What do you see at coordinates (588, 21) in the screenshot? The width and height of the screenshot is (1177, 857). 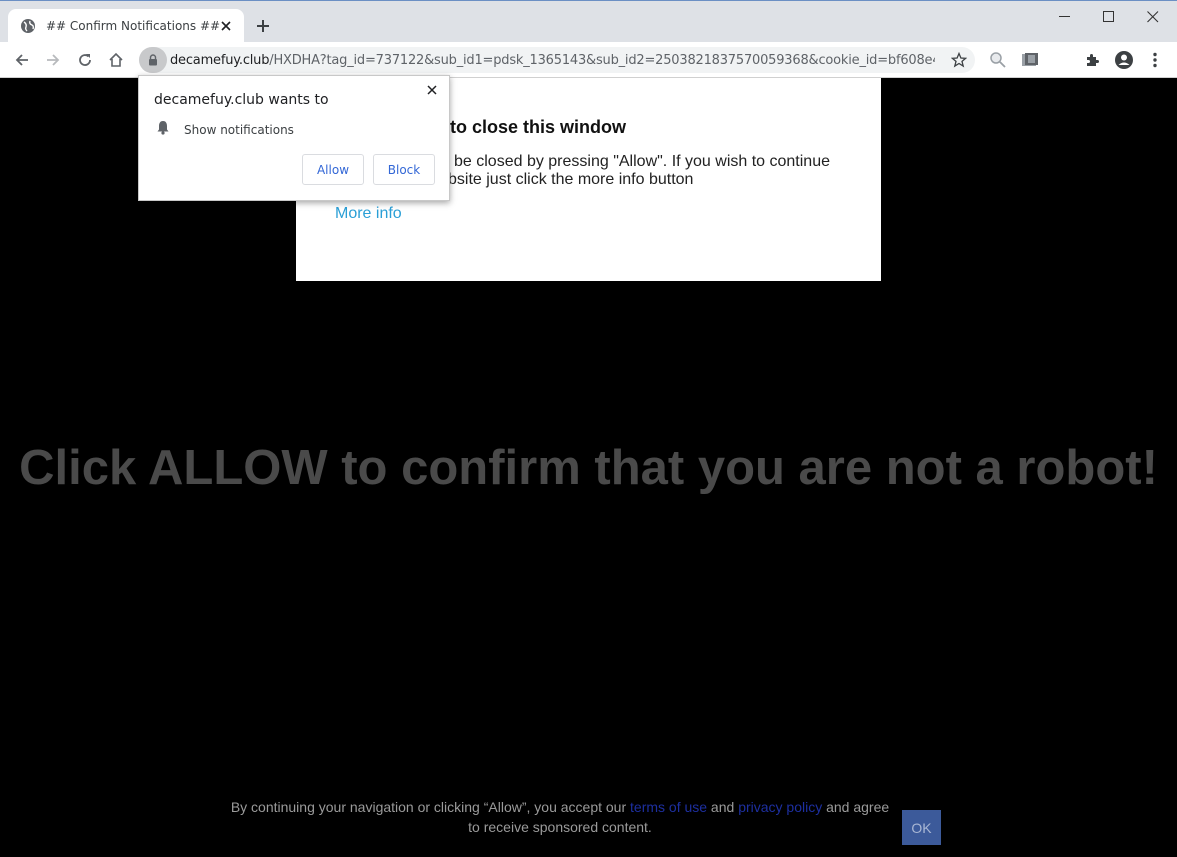 I see `tab-strip: ## Confirm Notifications ##` at bounding box center [588, 21].